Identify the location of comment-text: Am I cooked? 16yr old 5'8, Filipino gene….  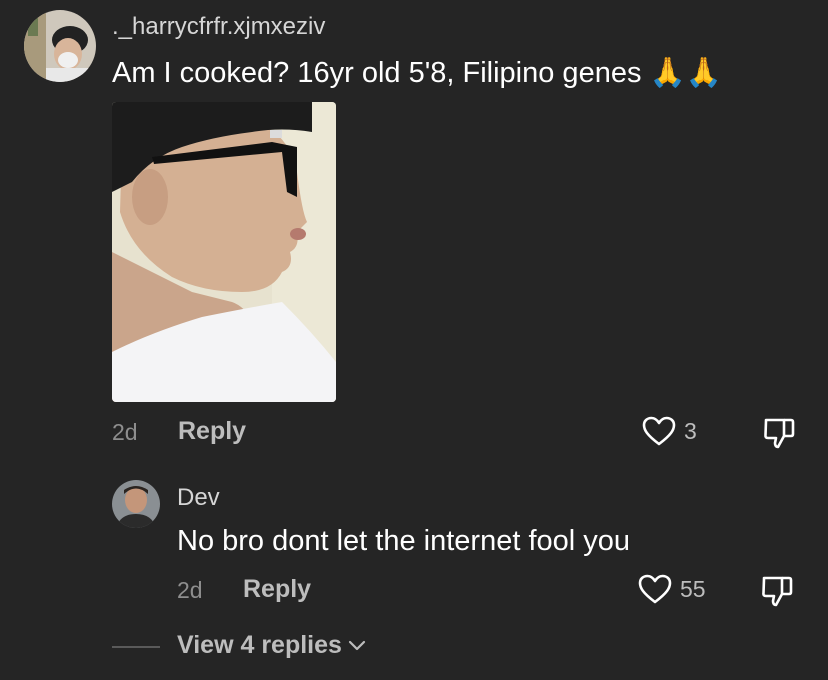
(377, 73).